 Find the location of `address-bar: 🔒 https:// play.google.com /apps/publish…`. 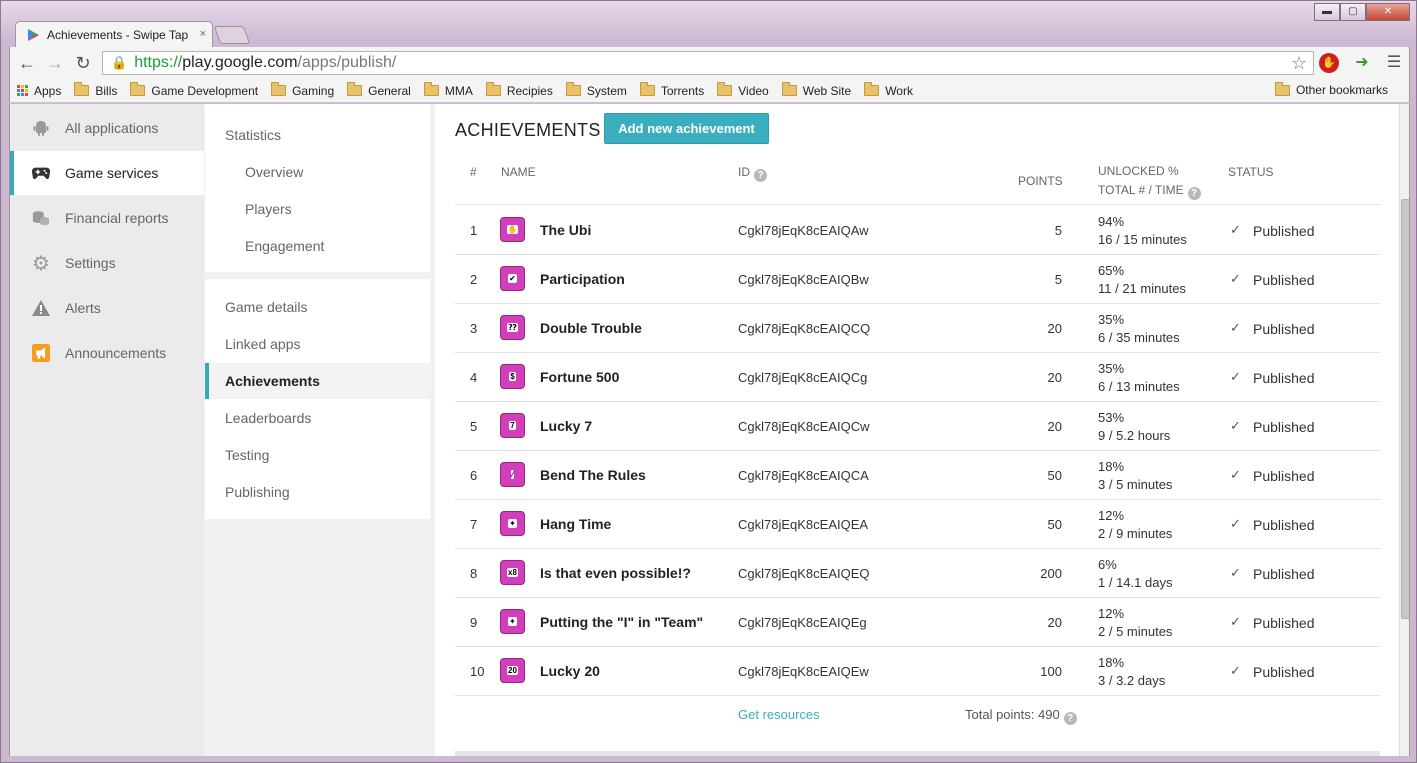

address-bar: 🔒 https:// play.google.com /apps/publish… is located at coordinates (708, 63).